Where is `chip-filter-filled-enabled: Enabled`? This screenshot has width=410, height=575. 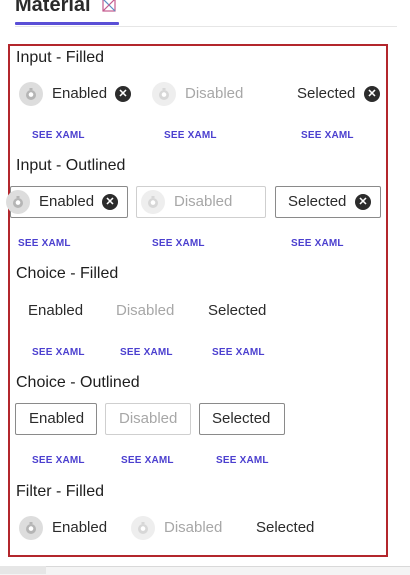 chip-filter-filled-enabled: Enabled is located at coordinates (79, 527).